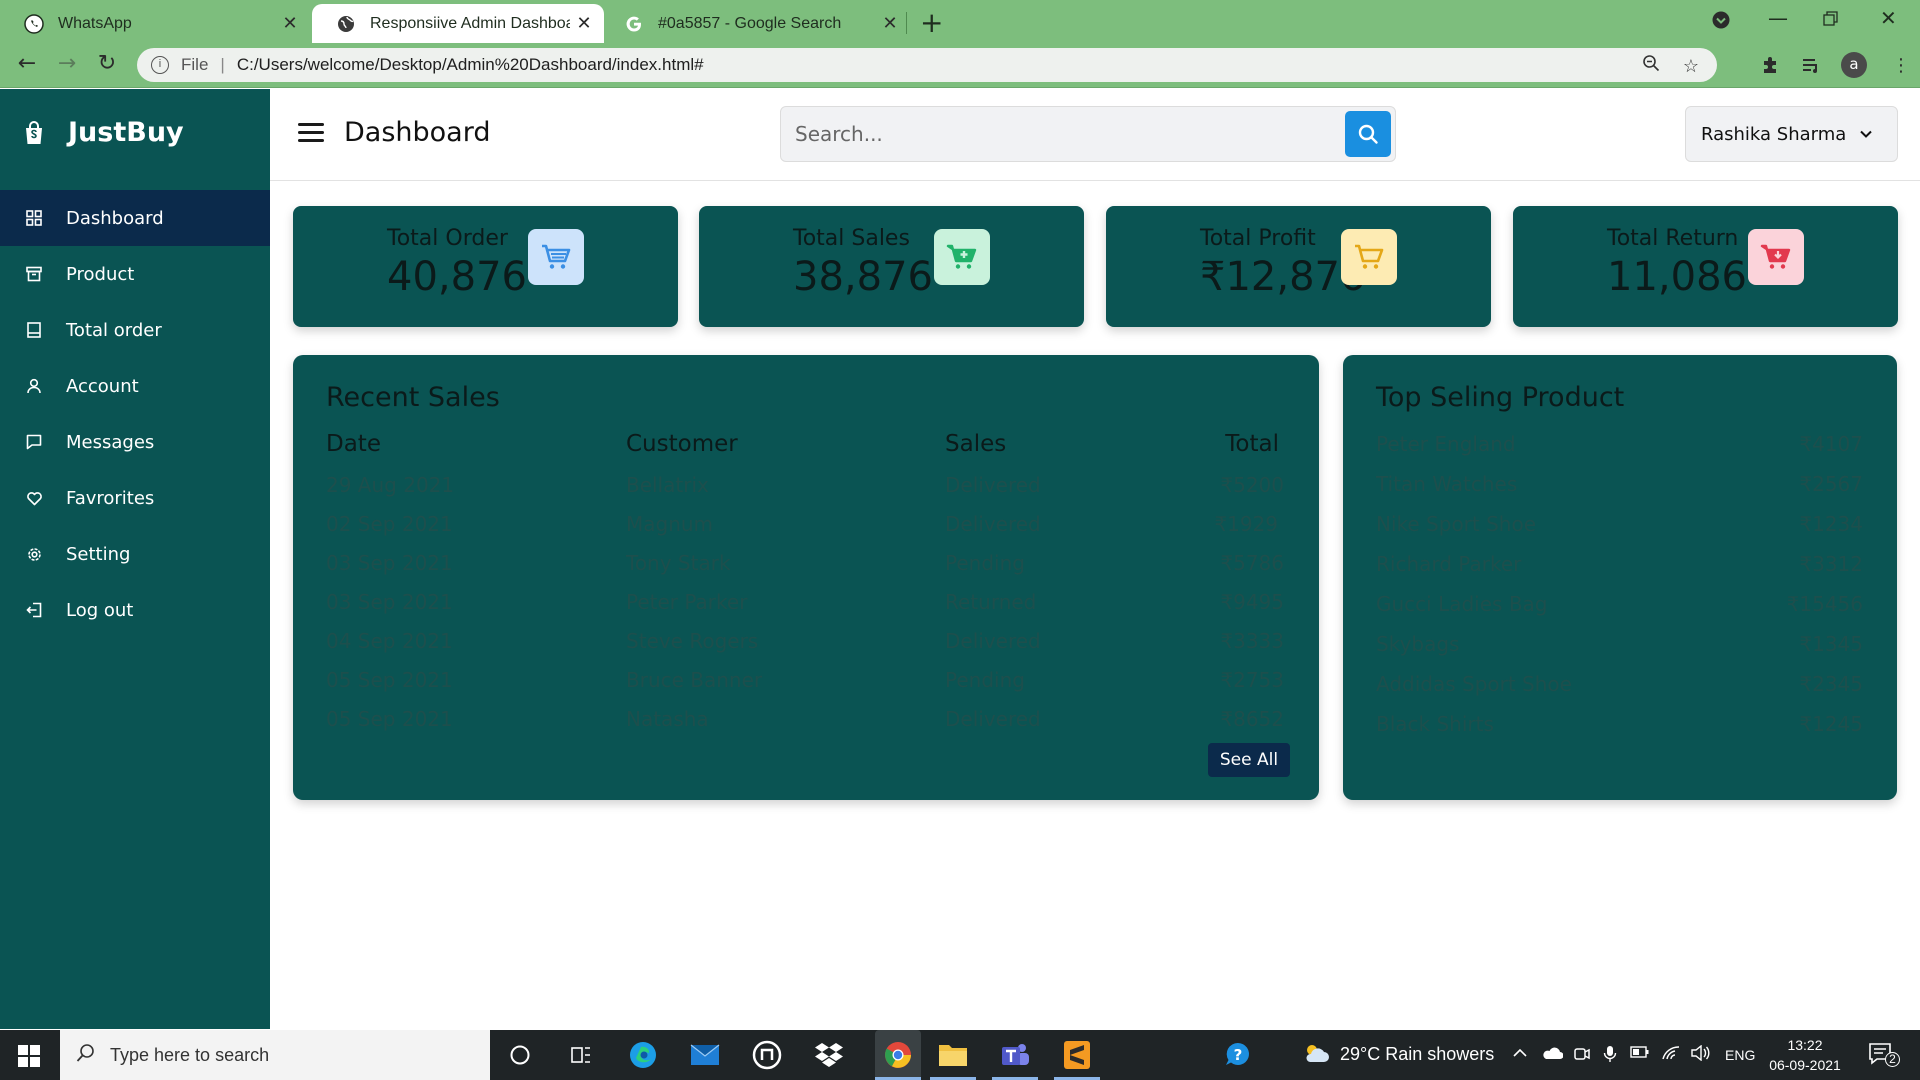  I want to click on list-item: Titan Watches ₹2567, so click(1619, 490).